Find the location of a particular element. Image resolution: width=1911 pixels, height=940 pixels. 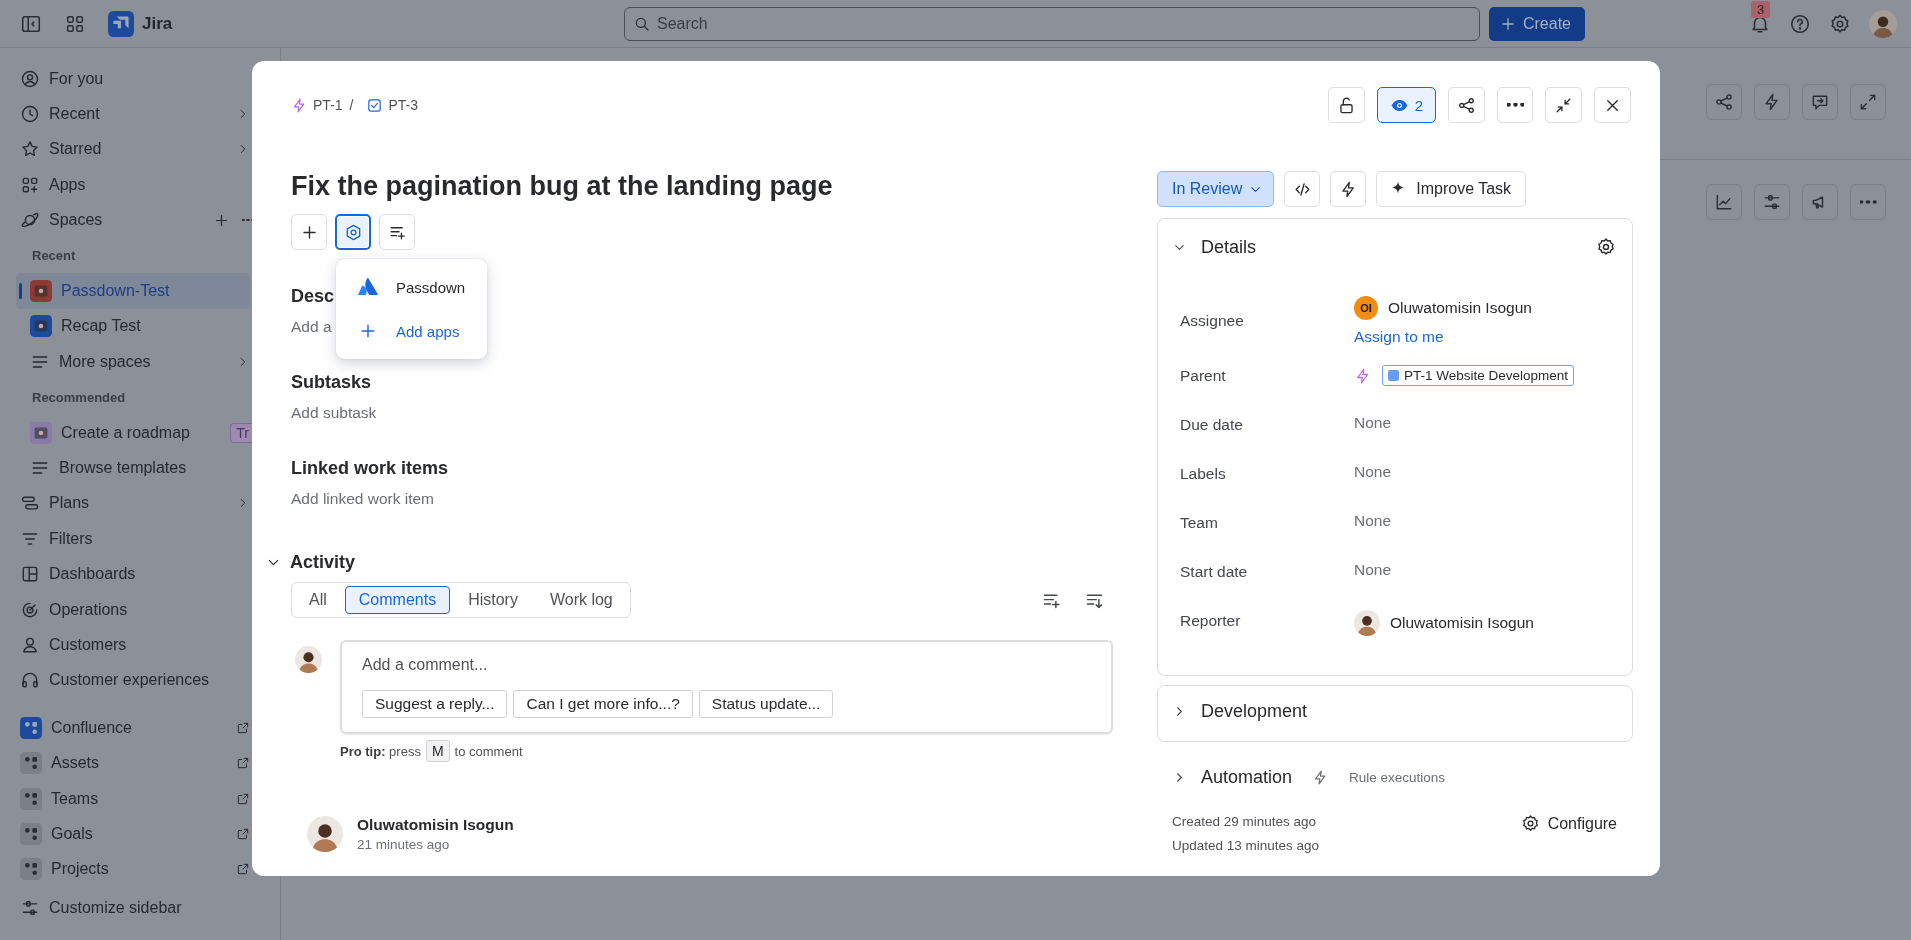

panel-heading: Development is located at coordinates (1254, 711).